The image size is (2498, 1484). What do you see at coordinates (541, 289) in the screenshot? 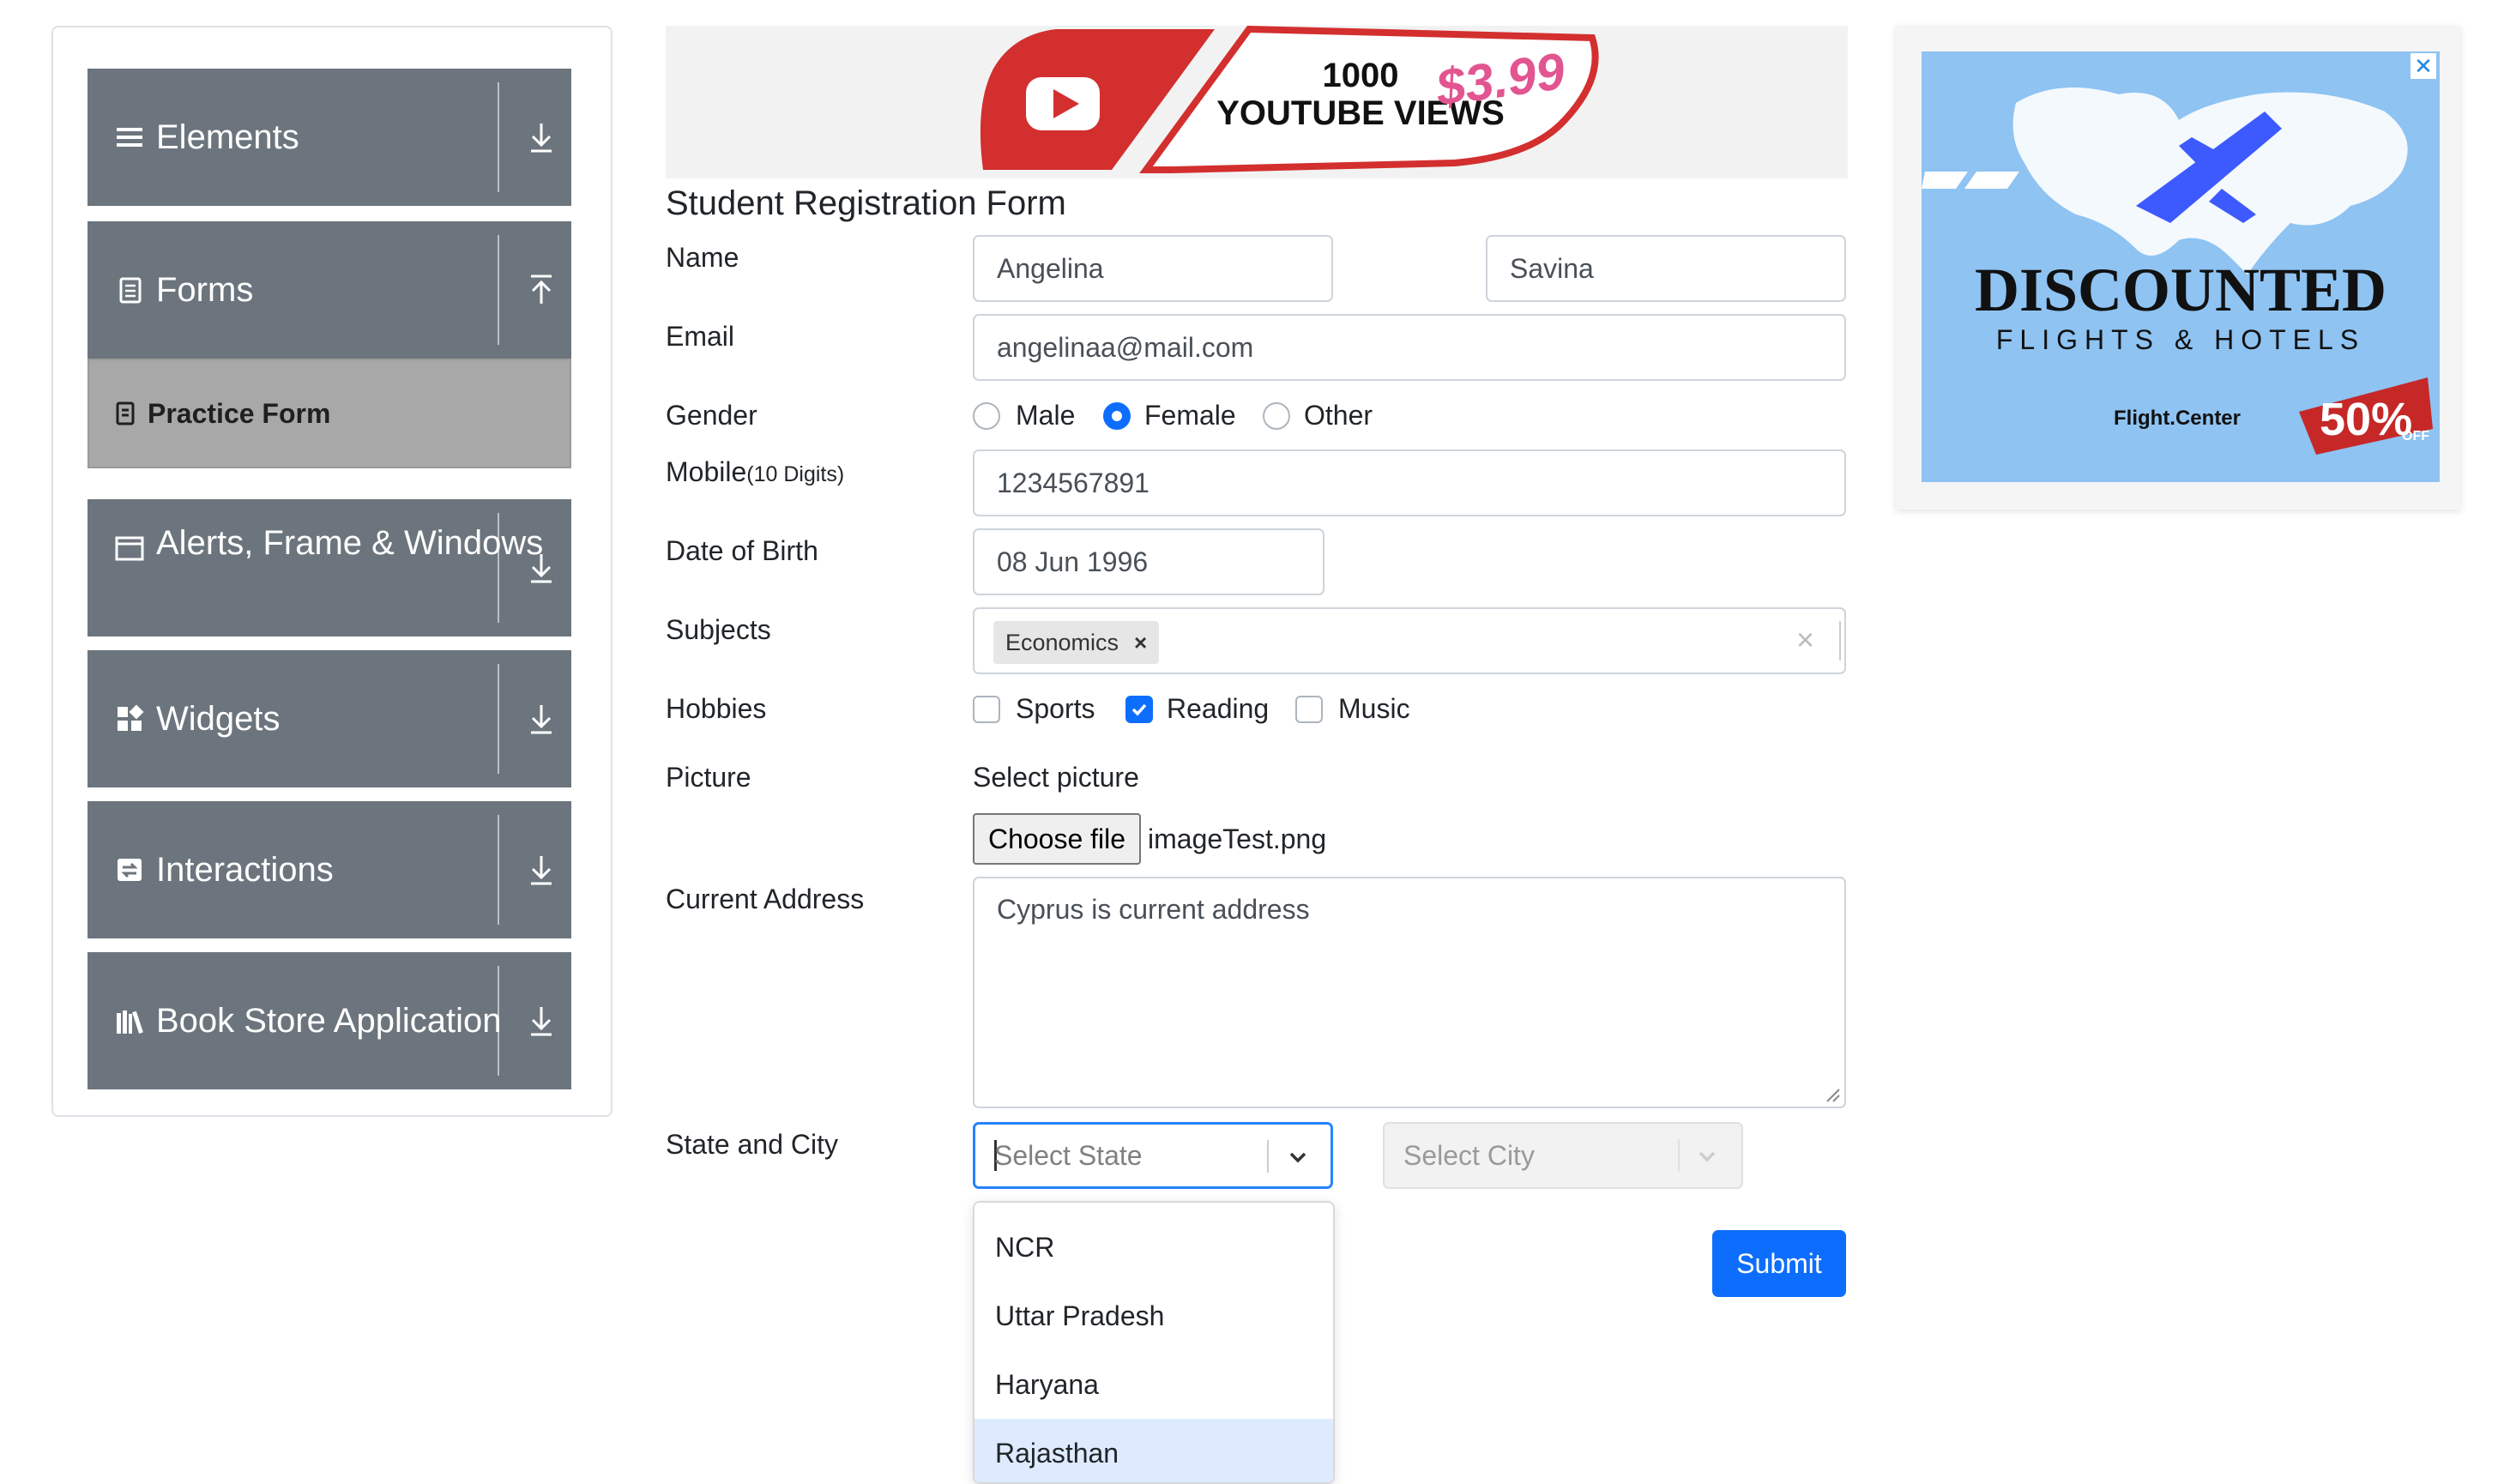
I see `upload-arrow-icon` at bounding box center [541, 289].